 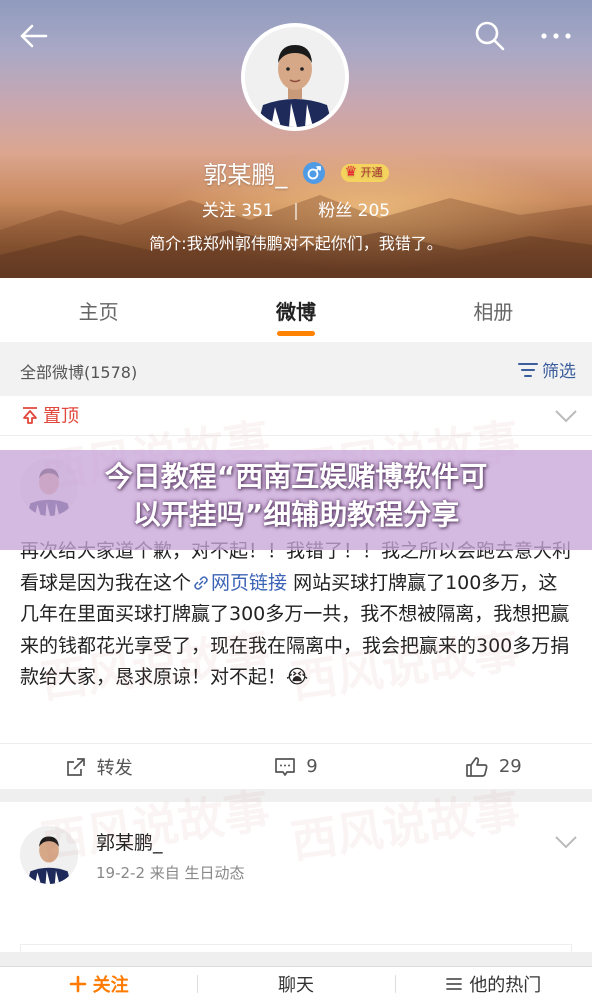 What do you see at coordinates (218, 211) in the screenshot?
I see `following-label: 关注` at bounding box center [218, 211].